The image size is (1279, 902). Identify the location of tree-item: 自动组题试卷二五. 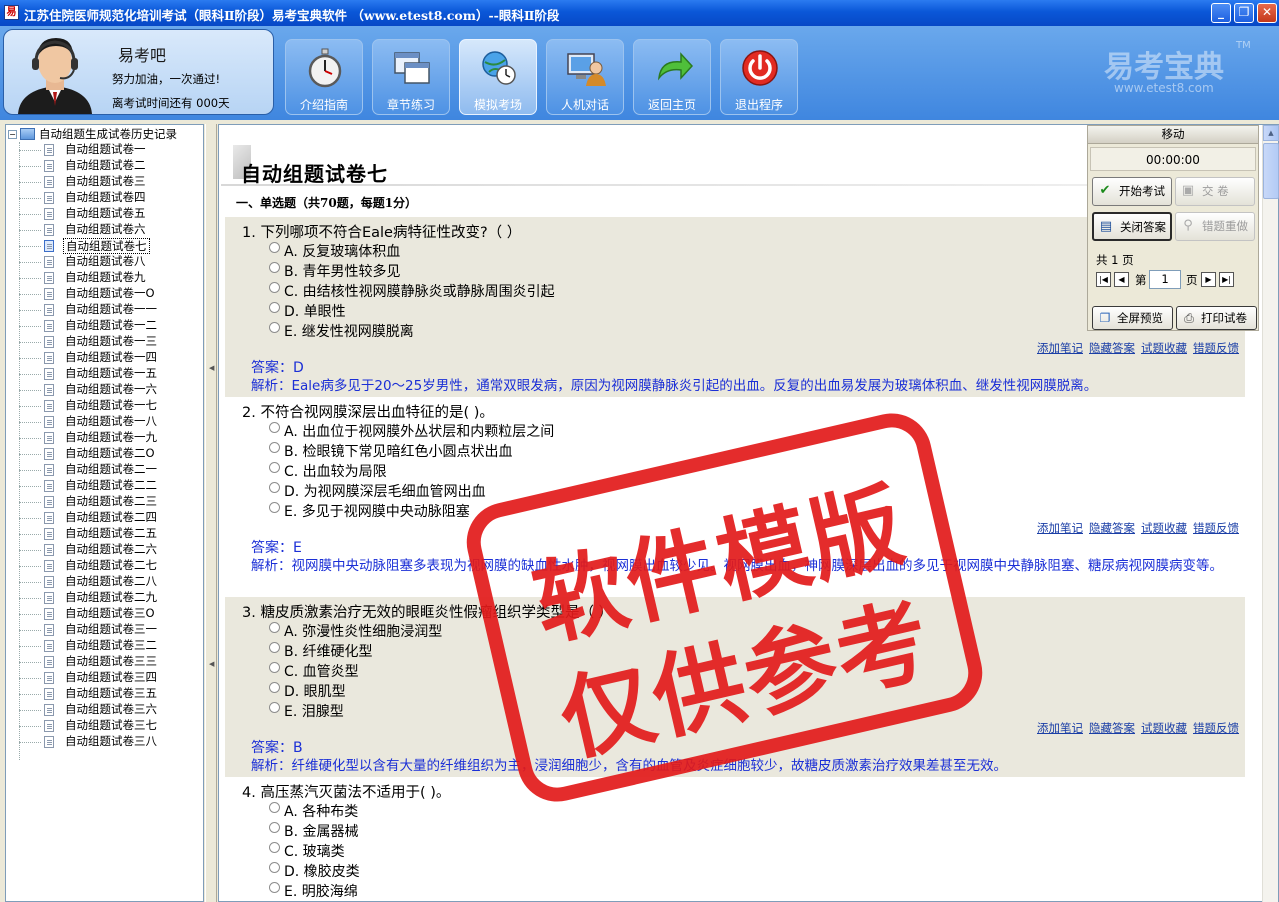
(104, 534).